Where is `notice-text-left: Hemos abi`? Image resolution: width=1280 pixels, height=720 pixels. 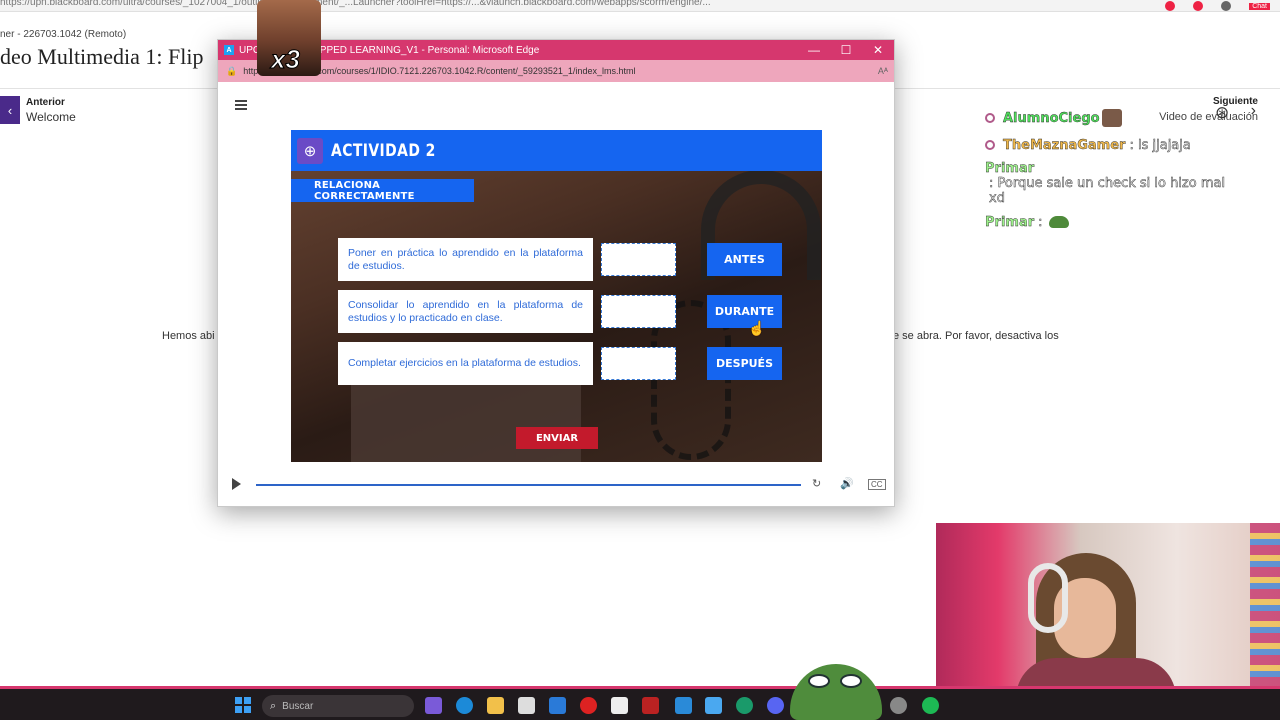 notice-text-left: Hemos abi is located at coordinates (188, 336).